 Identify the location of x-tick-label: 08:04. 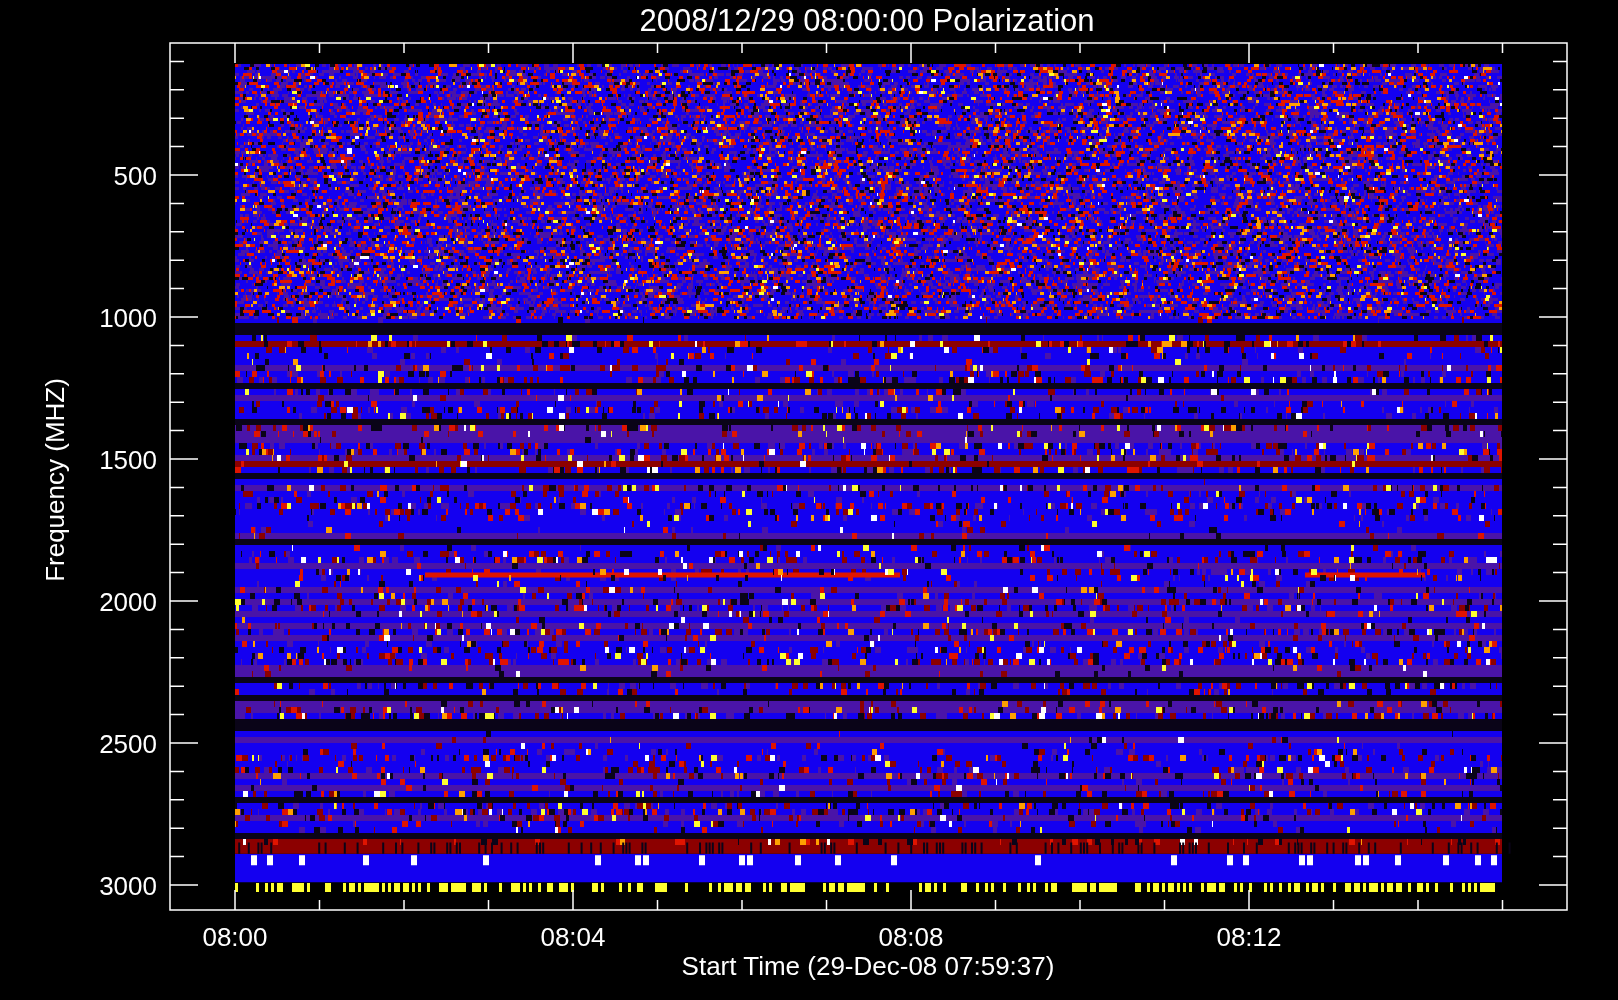
(573, 937).